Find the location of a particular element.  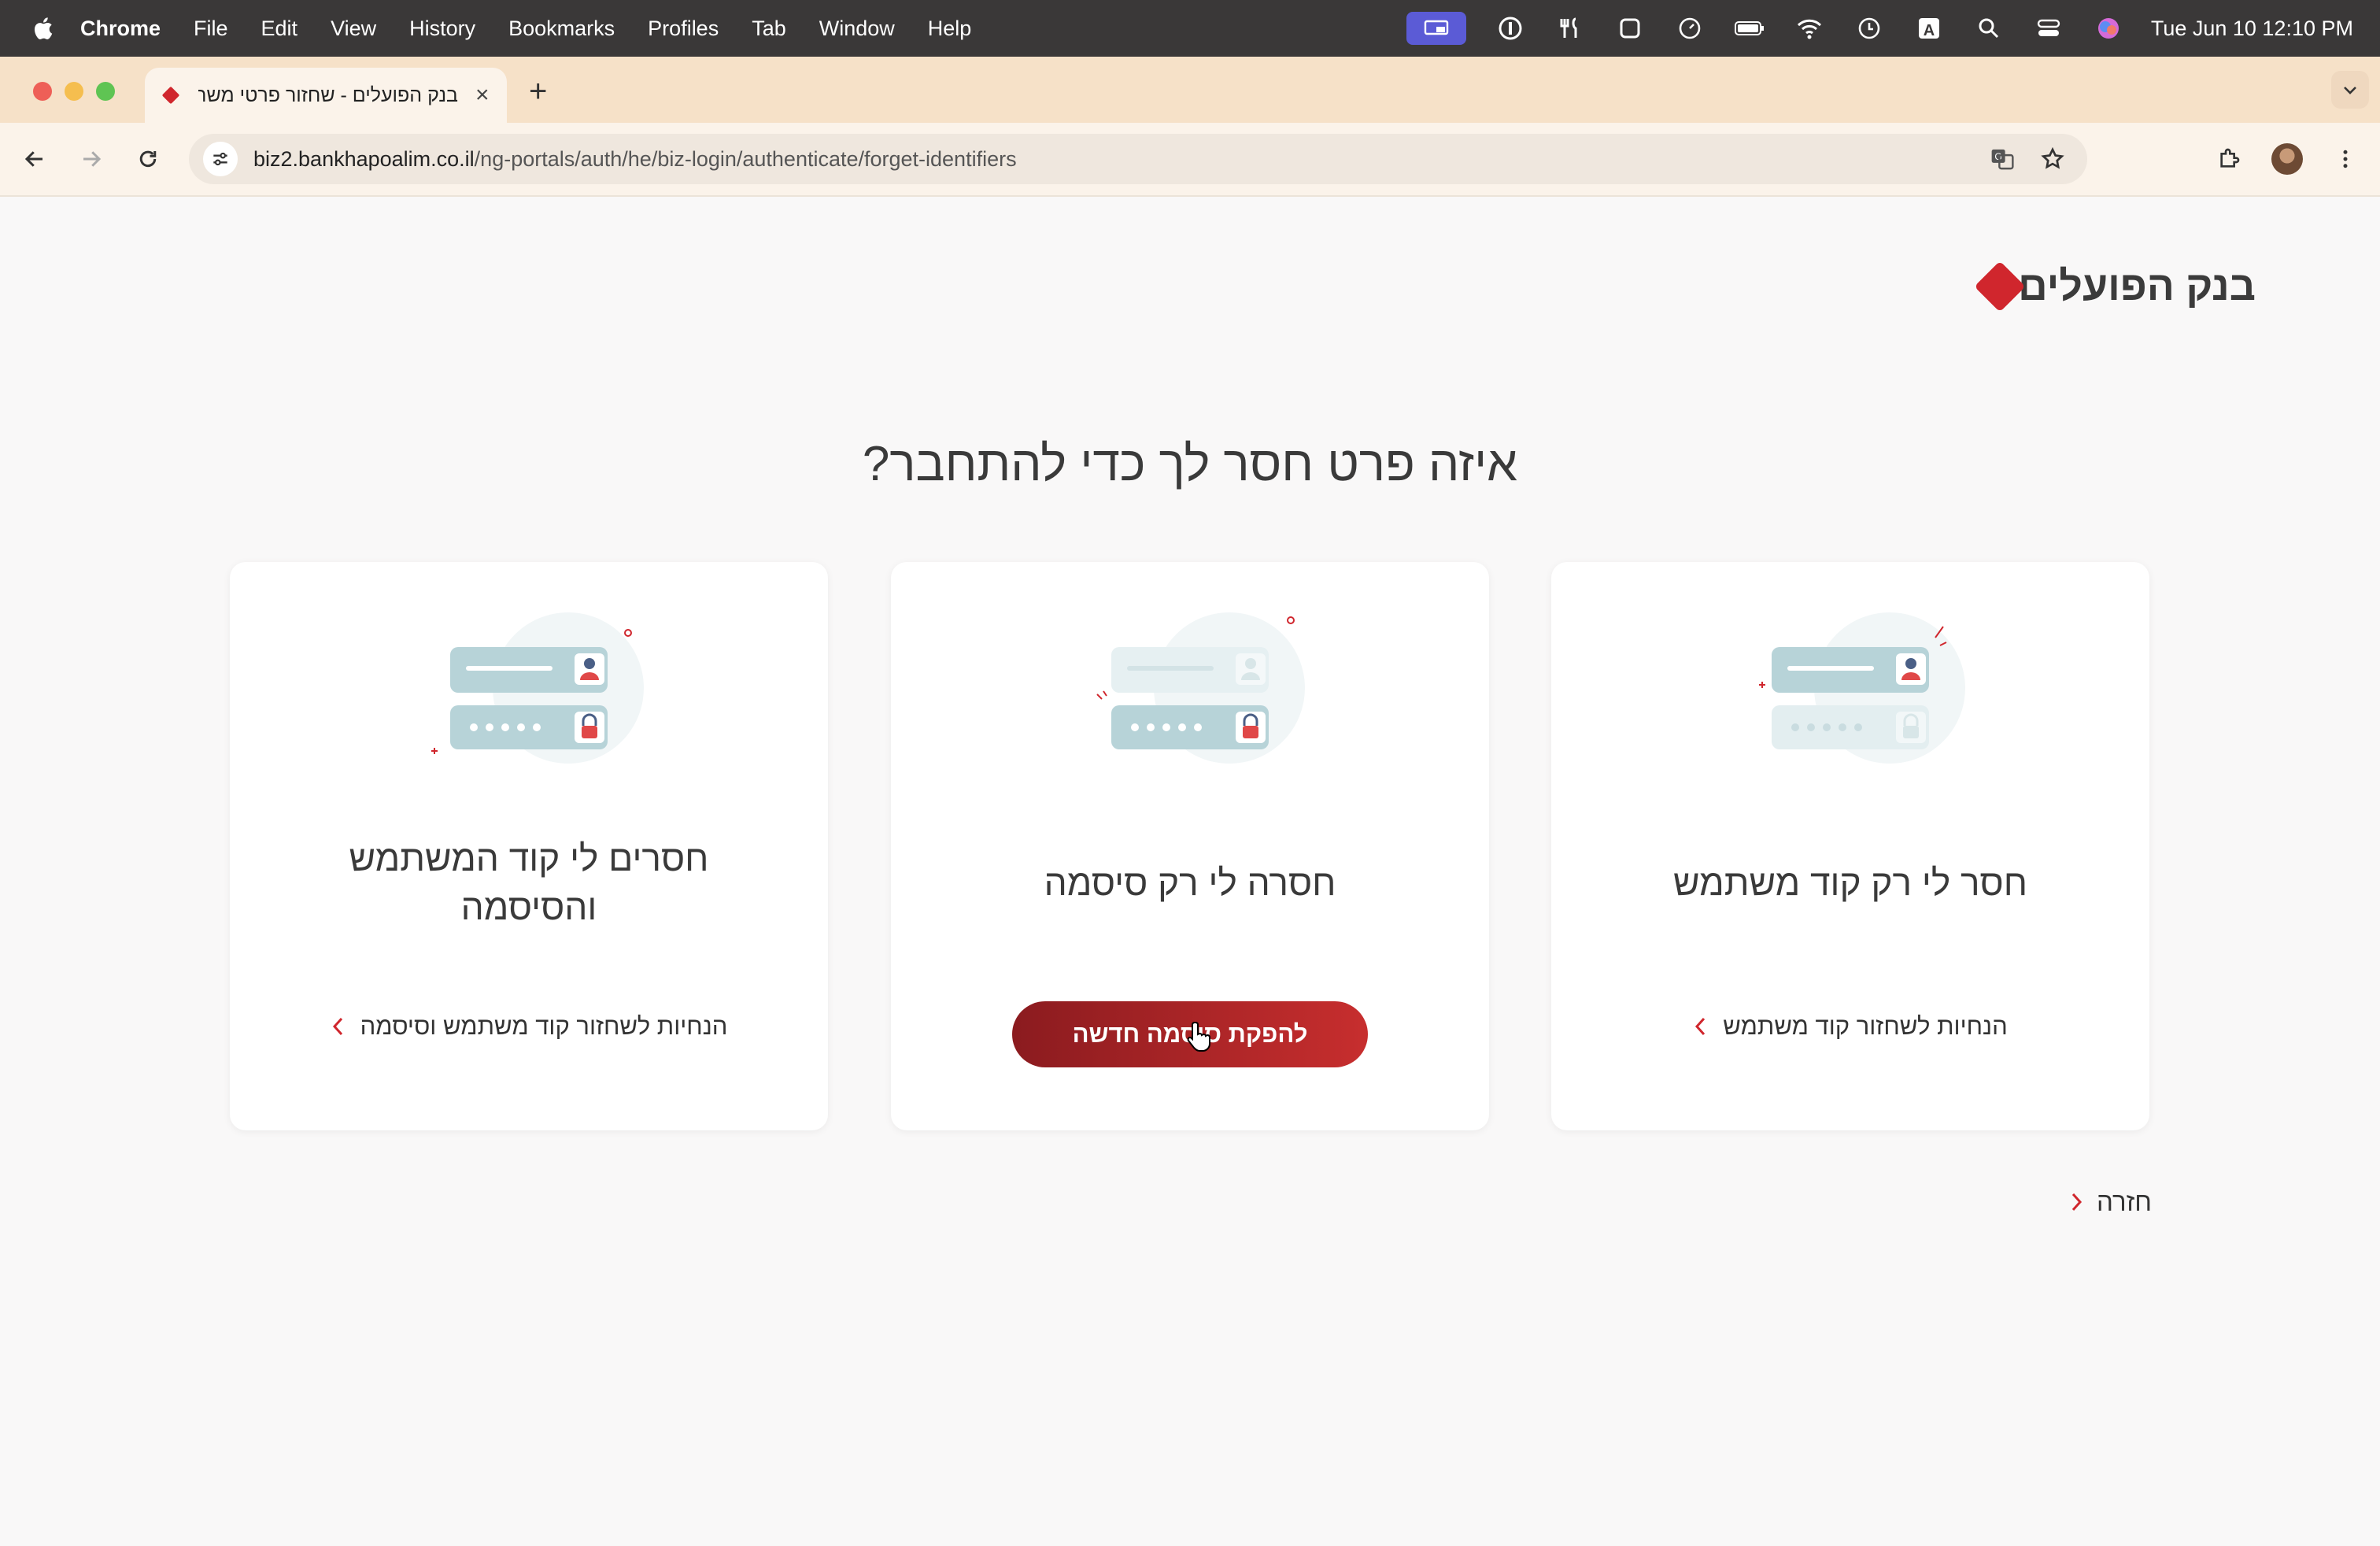

menu-history: History is located at coordinates (442, 29).